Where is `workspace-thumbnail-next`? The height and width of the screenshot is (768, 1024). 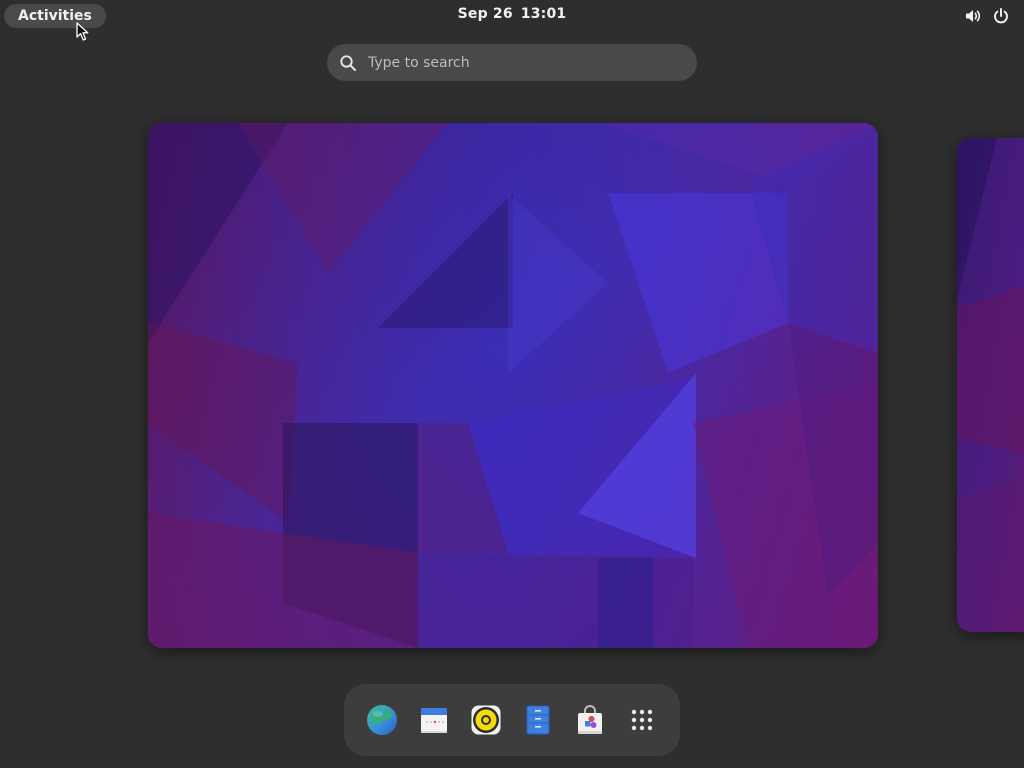 workspace-thumbnail-next is located at coordinates (990, 385).